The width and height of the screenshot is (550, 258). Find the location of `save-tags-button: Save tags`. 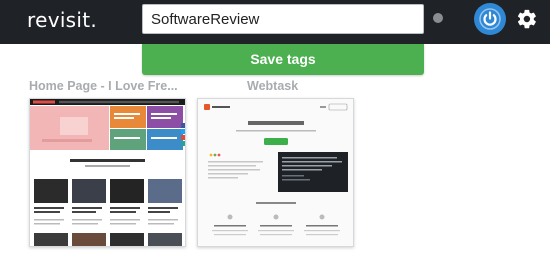

save-tags-button: Save tags is located at coordinates (283, 59).